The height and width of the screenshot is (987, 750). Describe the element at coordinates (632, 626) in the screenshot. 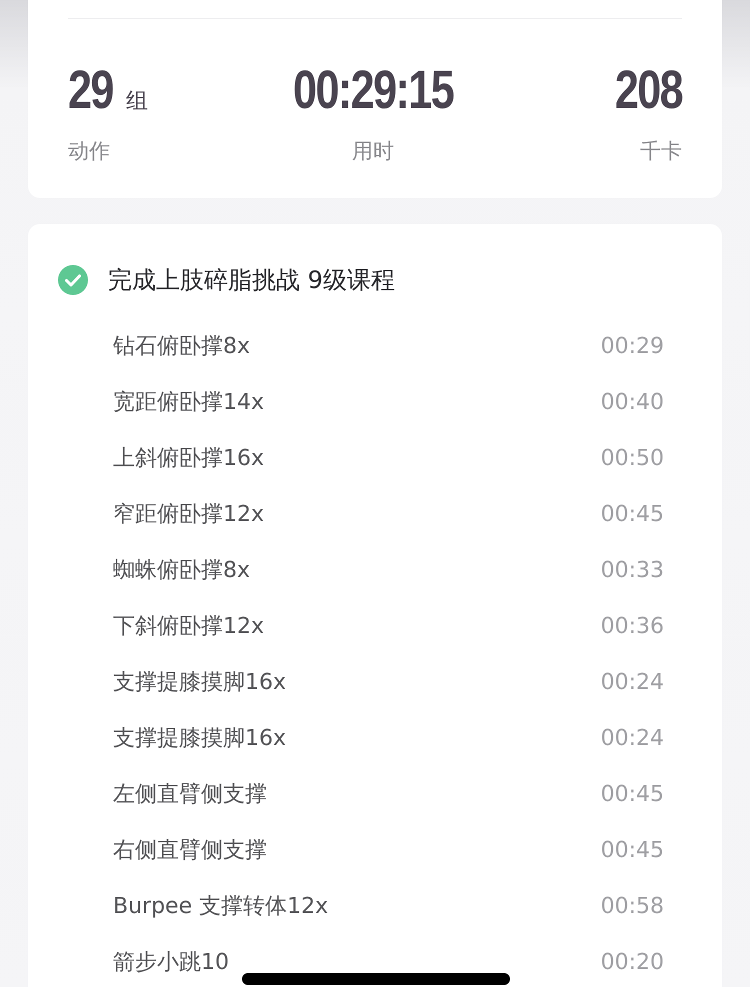

I see `exercise-time: 00:36` at that location.